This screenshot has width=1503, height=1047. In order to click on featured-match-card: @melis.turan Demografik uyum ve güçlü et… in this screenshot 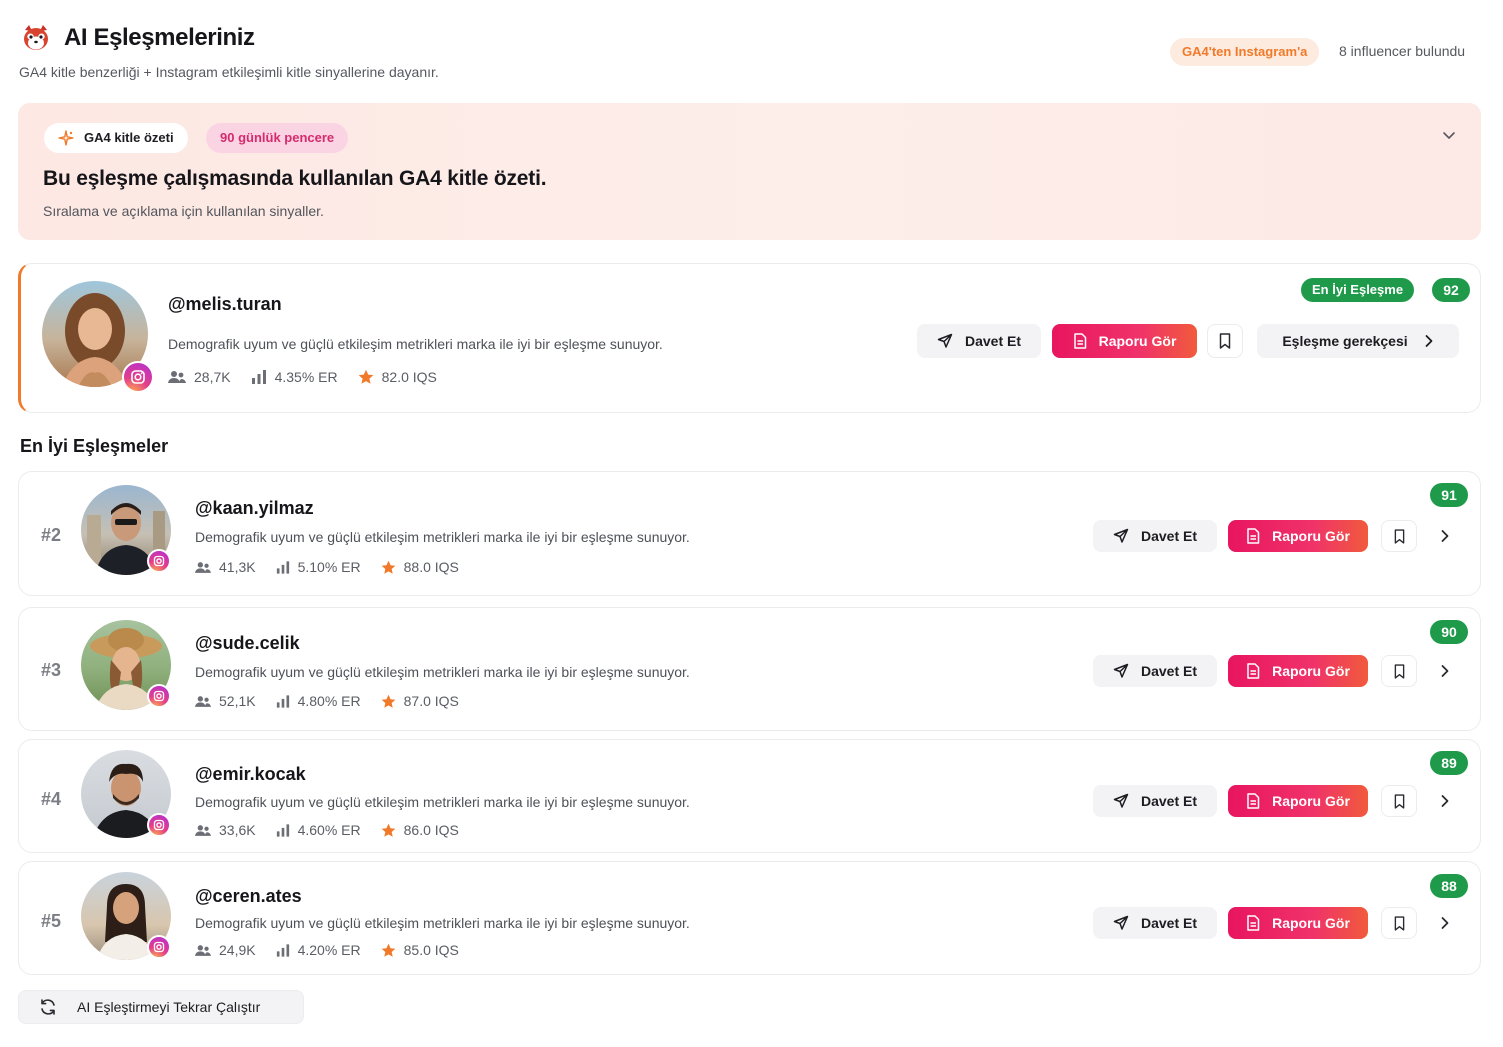, I will do `click(749, 338)`.